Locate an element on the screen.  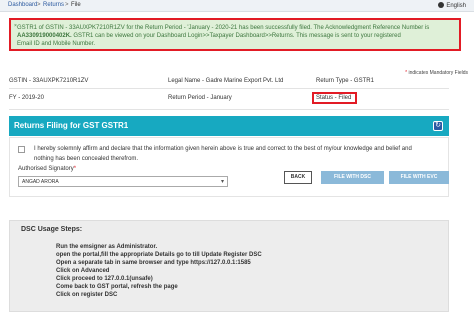
language-selector: English is located at coordinates (452, 5).